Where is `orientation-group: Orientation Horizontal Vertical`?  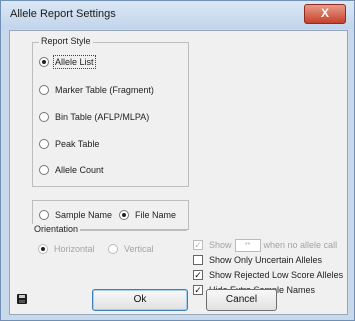
orientation-group: Orientation Horizontal Vertical is located at coordinates (109, 244).